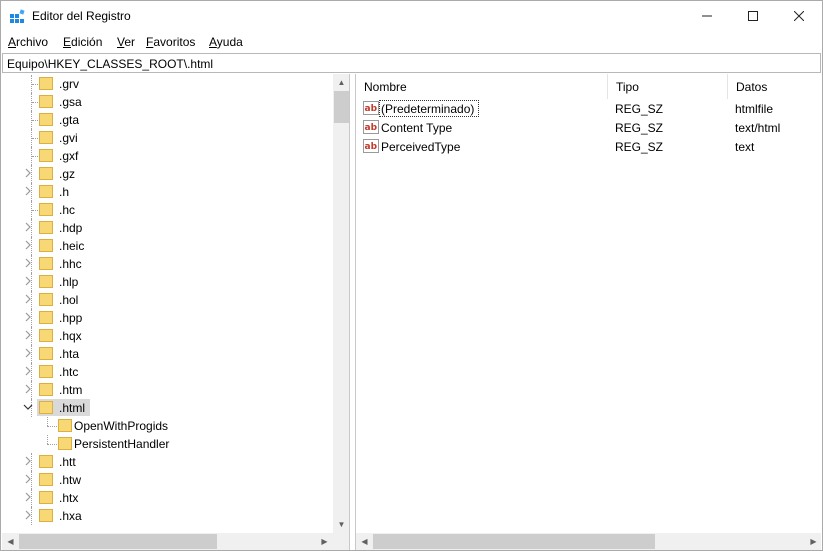 The height and width of the screenshot is (551, 823). What do you see at coordinates (126, 42) in the screenshot?
I see `menu-ver: Ver` at bounding box center [126, 42].